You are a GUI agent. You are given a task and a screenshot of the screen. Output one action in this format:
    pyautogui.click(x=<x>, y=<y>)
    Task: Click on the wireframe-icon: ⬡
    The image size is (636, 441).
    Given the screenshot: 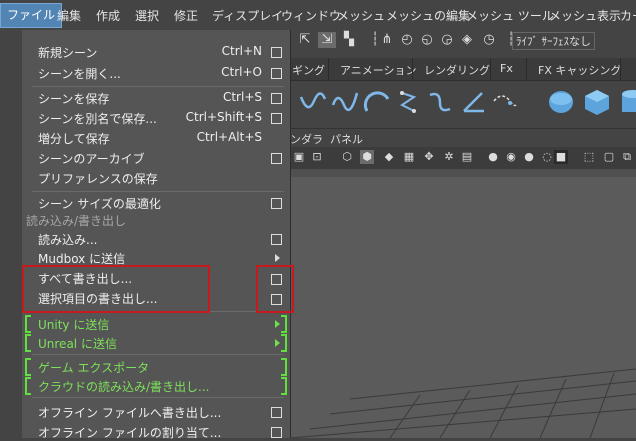 What is the action you would take?
    pyautogui.click(x=347, y=157)
    